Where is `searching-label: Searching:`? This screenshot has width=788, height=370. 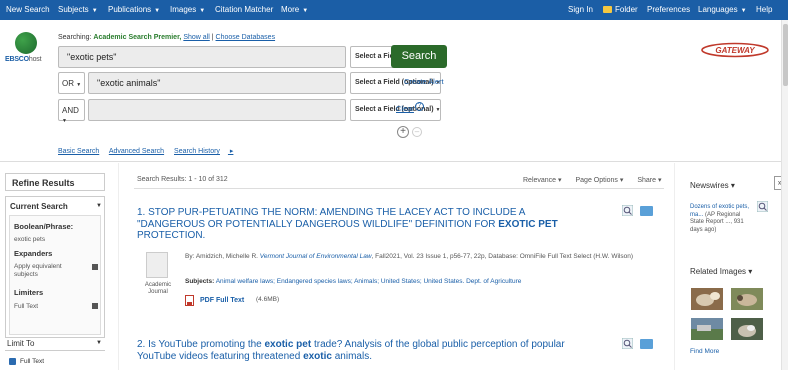 searching-label: Searching: is located at coordinates (75, 37).